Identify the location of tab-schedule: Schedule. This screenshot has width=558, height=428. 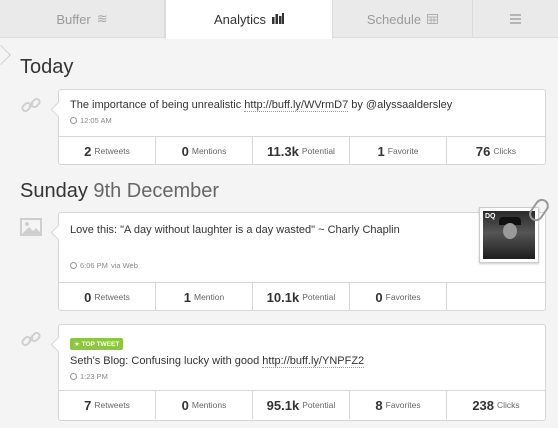
(403, 19).